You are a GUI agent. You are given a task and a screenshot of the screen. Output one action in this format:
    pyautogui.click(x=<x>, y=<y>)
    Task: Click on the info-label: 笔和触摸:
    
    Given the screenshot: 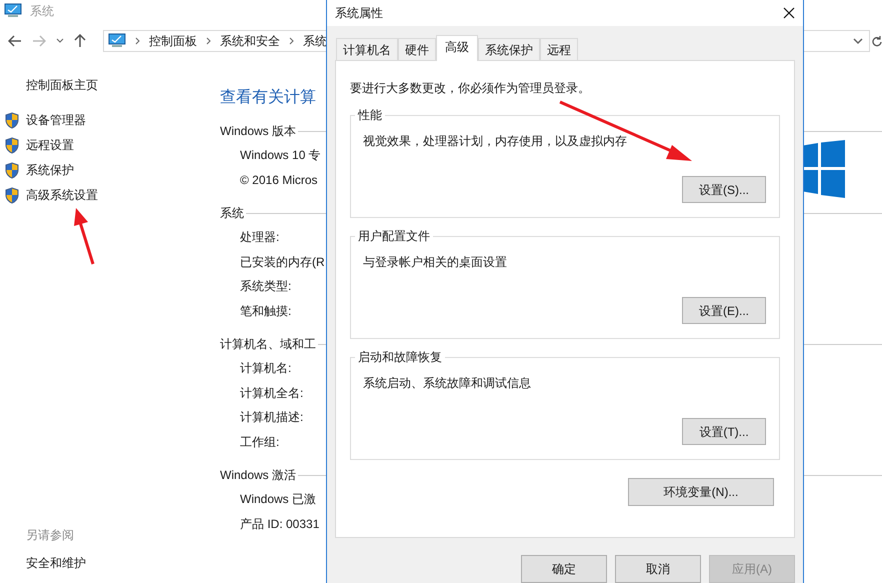 What is the action you would take?
    pyautogui.click(x=266, y=311)
    